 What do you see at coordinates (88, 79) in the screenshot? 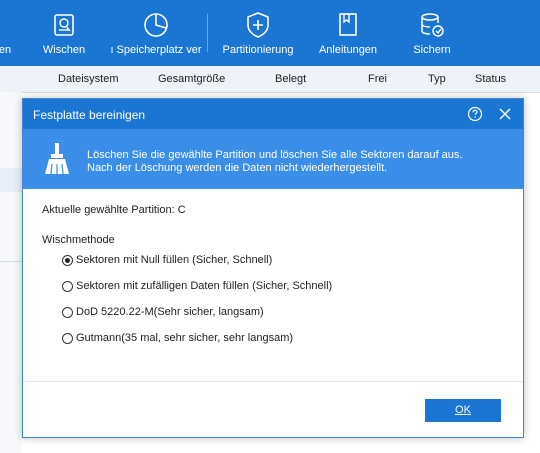
I see `column-header: Dateisystem` at bounding box center [88, 79].